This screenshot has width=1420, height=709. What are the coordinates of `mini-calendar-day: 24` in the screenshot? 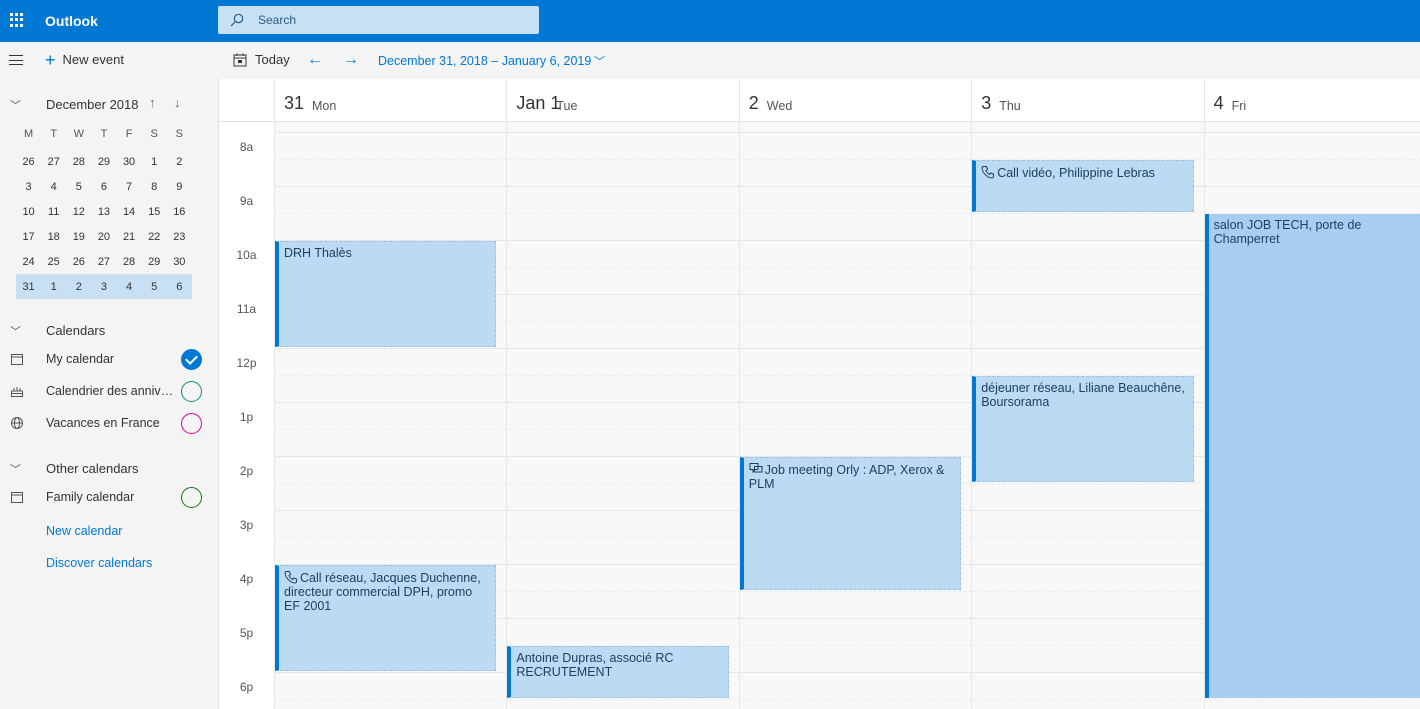 It's located at (28, 262).